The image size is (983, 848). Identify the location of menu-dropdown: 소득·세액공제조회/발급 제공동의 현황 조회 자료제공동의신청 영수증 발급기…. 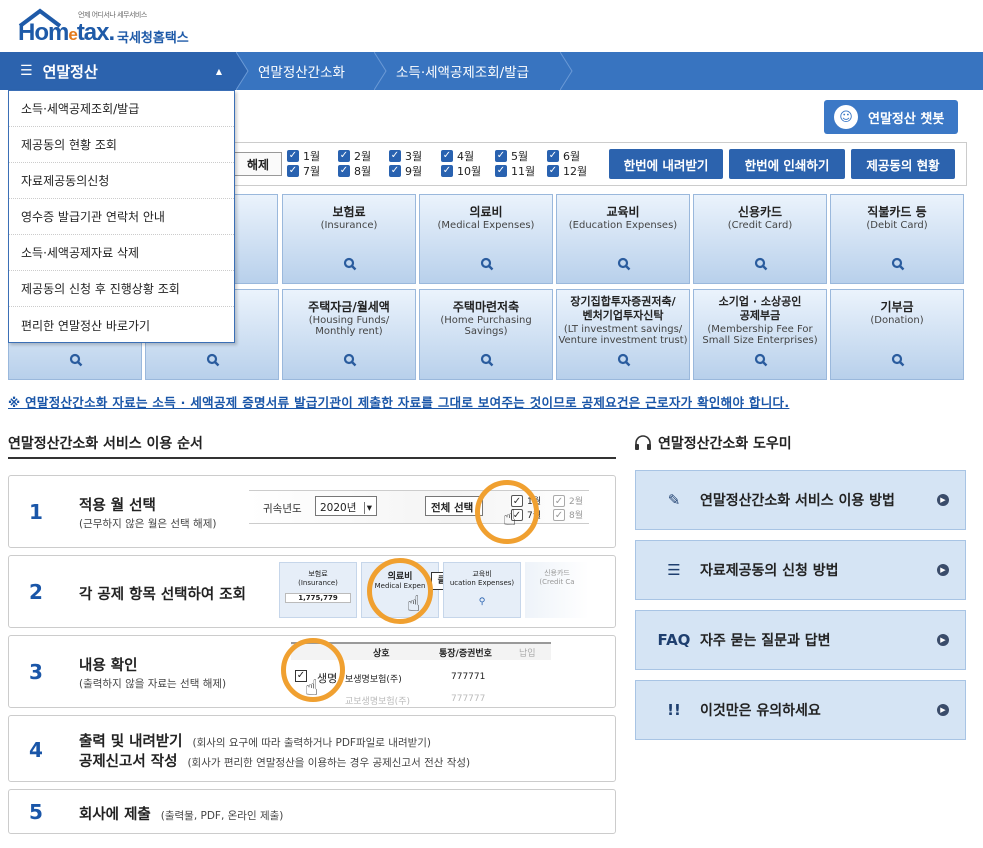
(121, 216).